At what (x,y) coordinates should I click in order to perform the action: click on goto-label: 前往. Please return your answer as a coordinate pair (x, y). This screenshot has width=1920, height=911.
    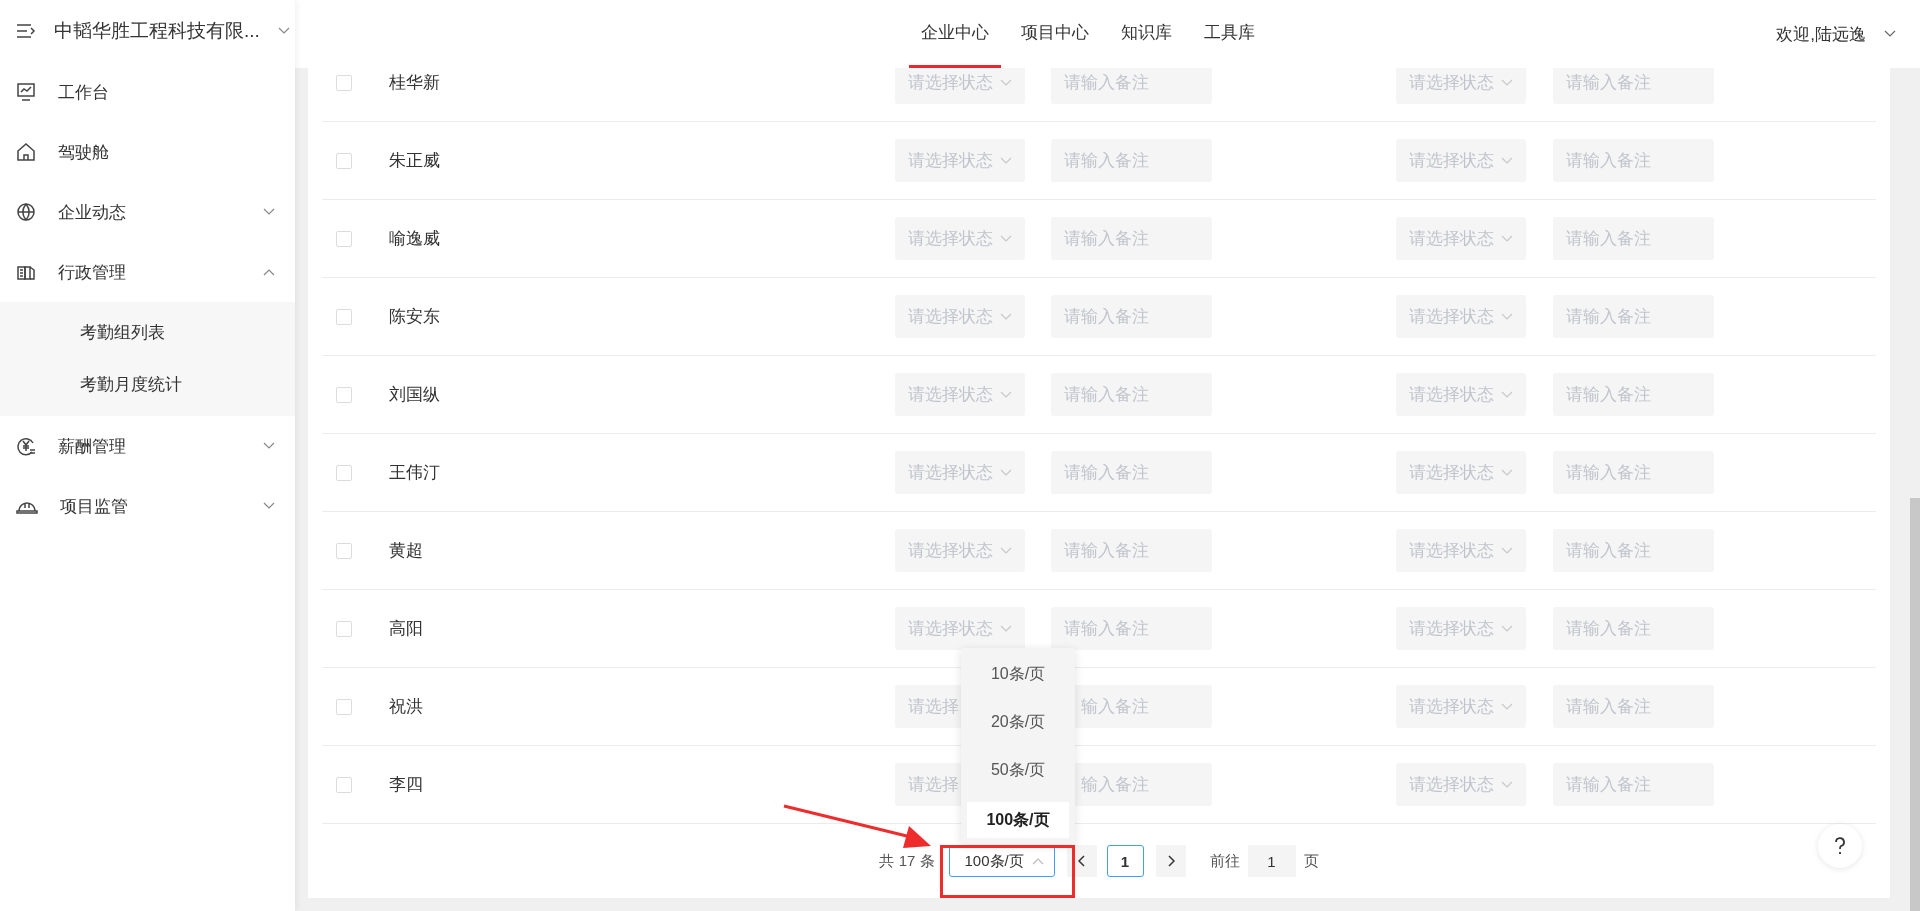
    Looking at the image, I should click on (1224, 861).